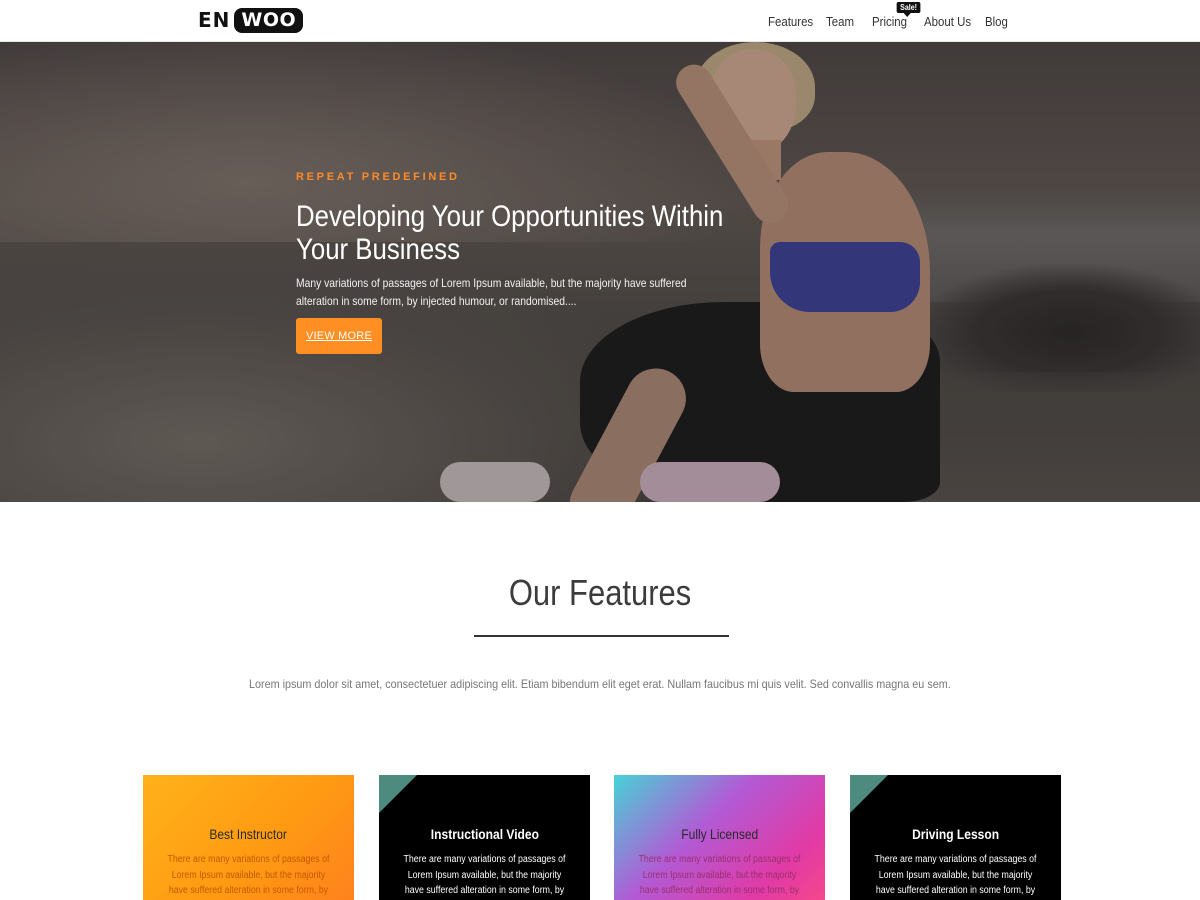 Image resolution: width=1200 pixels, height=900 pixels. What do you see at coordinates (269, 20) in the screenshot?
I see `logo-text-woo: WOO` at bounding box center [269, 20].